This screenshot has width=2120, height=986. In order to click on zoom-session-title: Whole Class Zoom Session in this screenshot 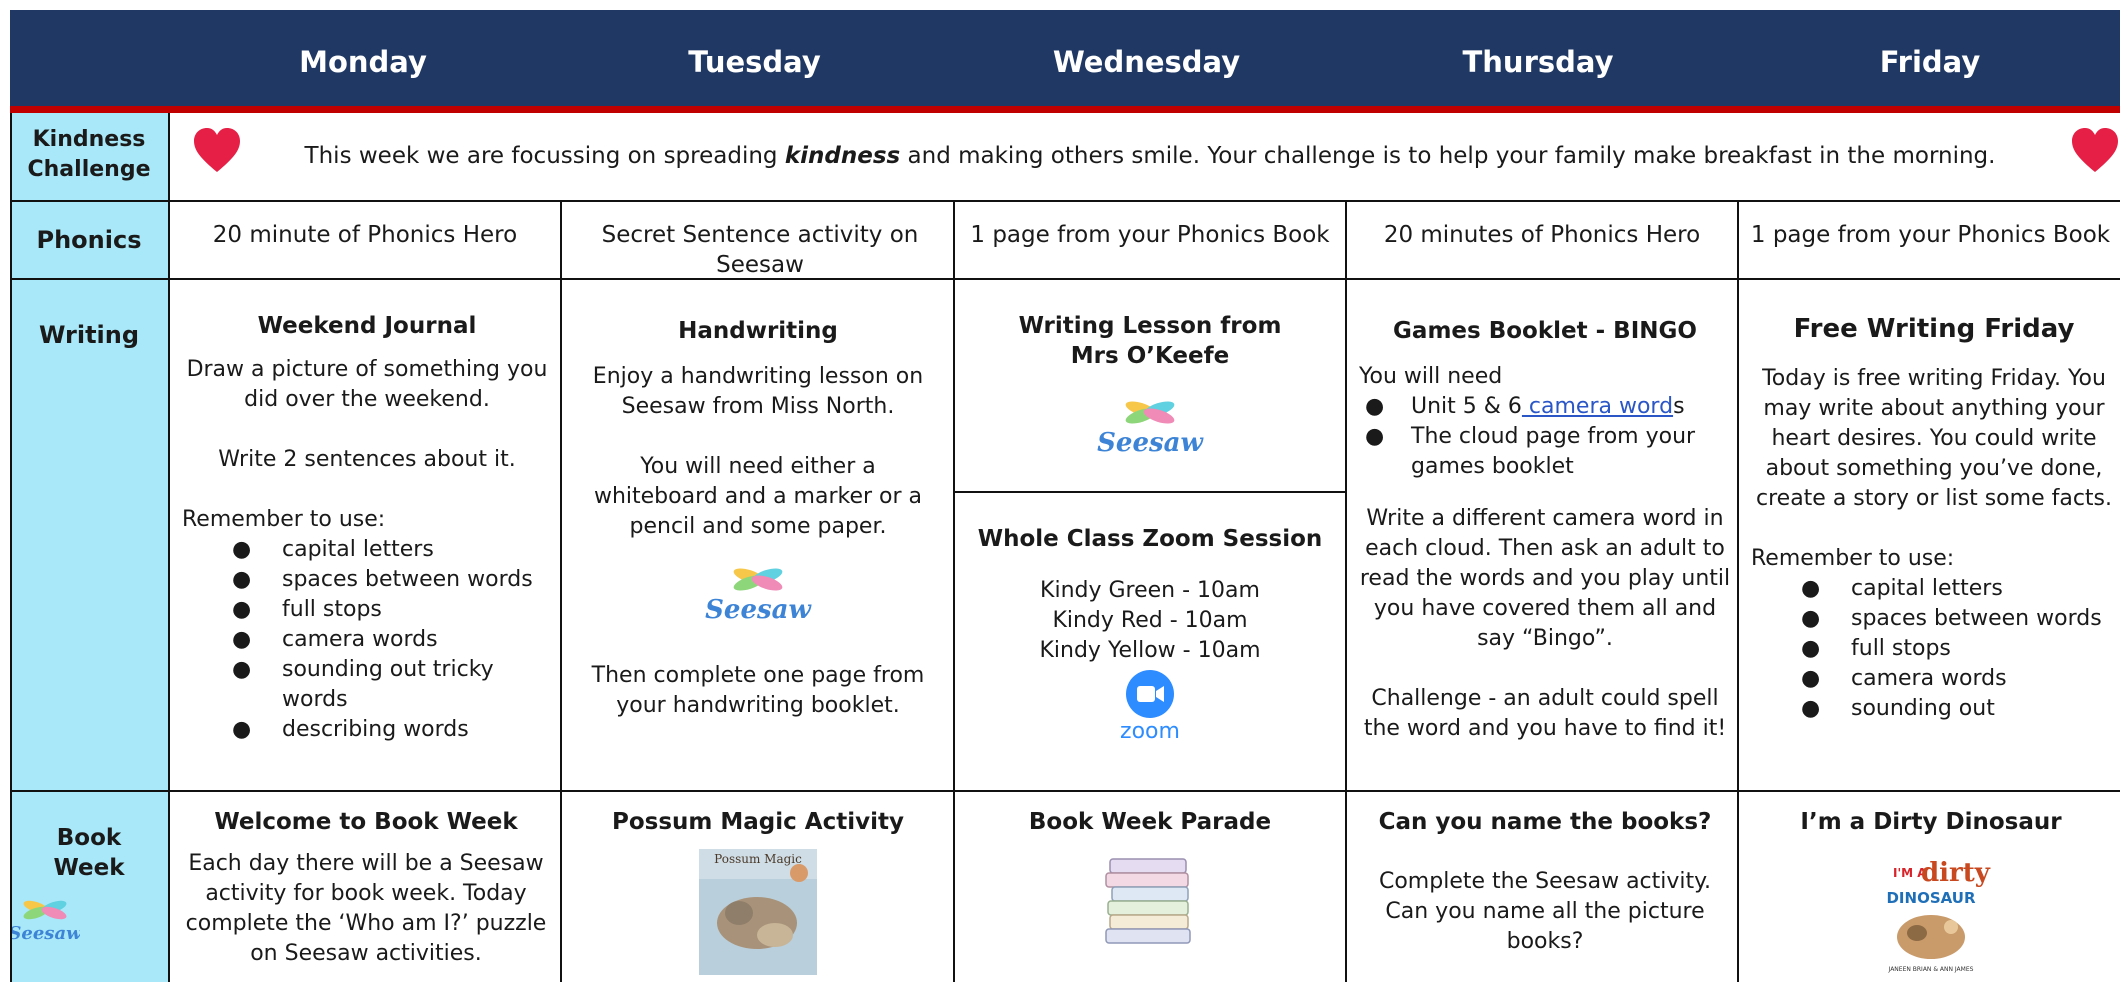, I will do `click(1150, 539)`.